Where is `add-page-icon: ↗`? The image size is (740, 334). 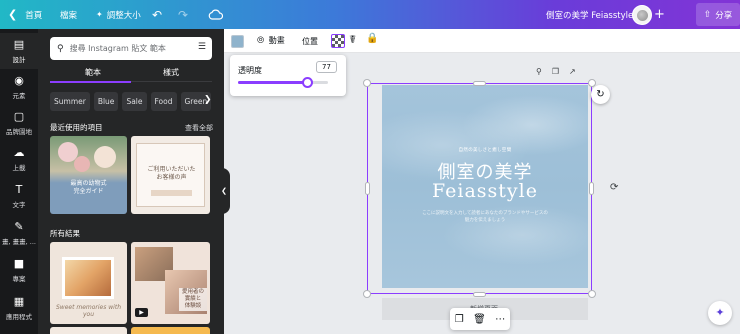
add-page-icon: ↗ is located at coordinates (572, 71).